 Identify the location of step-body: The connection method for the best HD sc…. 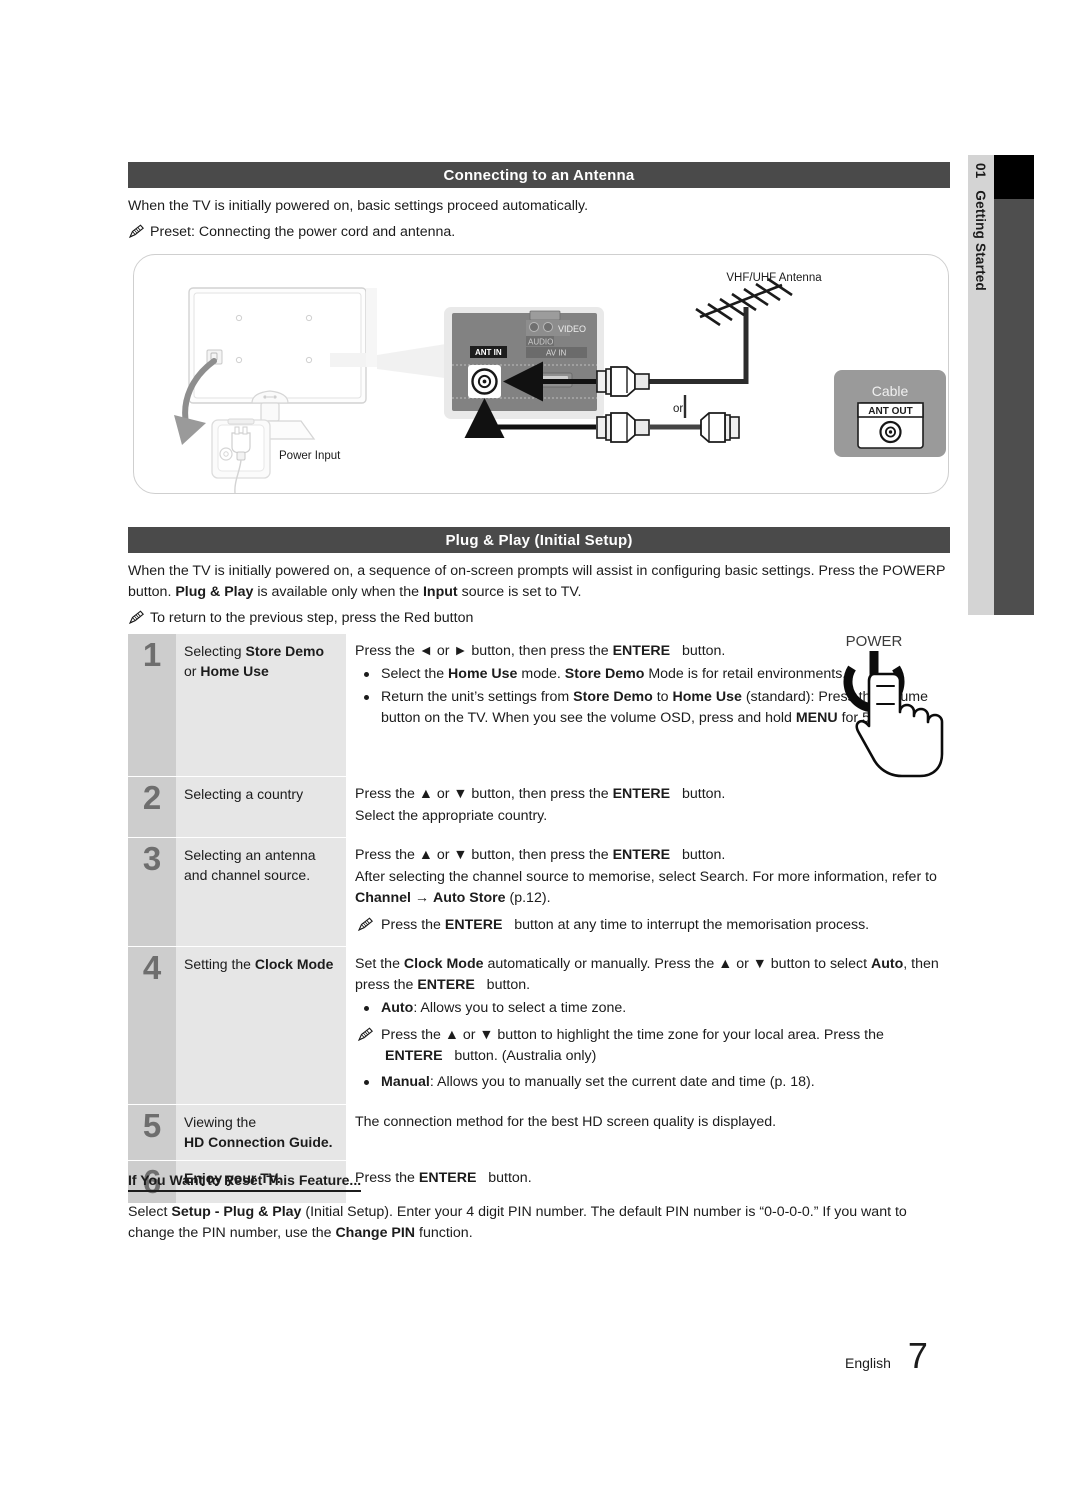
(650, 1132).